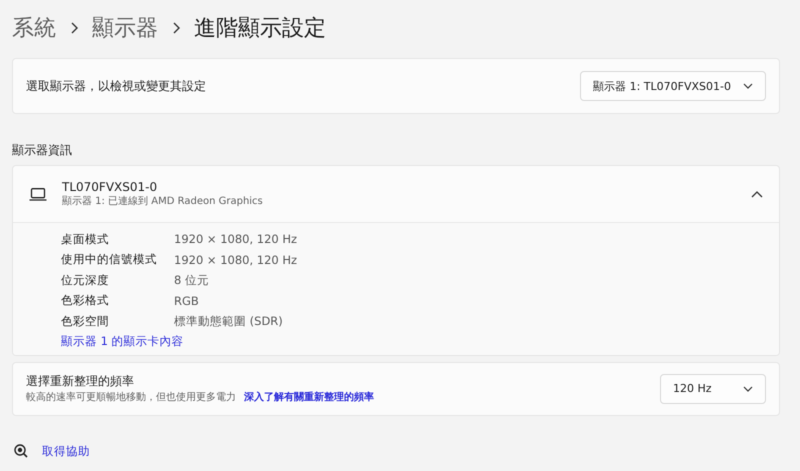  Describe the element at coordinates (260, 29) in the screenshot. I see `breadcrumb-item: 進階顯示設定` at that location.